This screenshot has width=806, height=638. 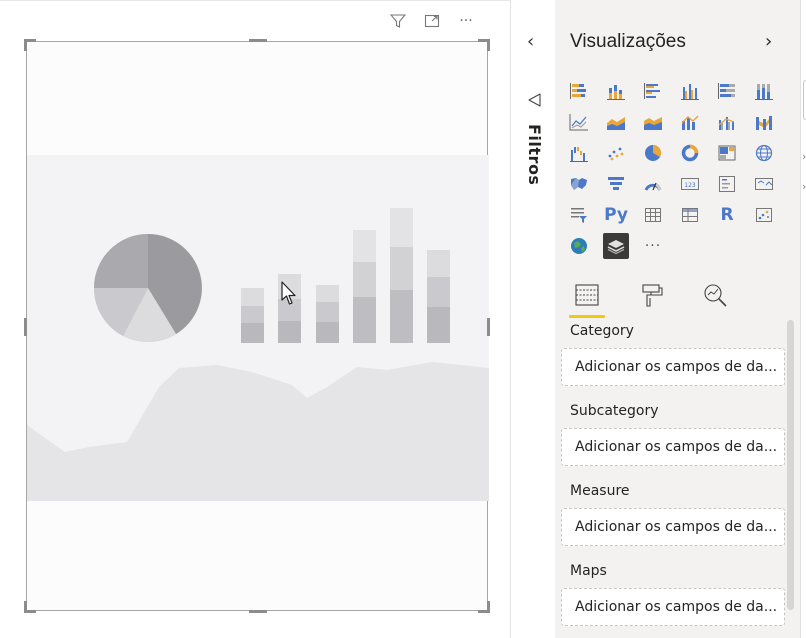 I want to click on table-icon, so click(x=653, y=215).